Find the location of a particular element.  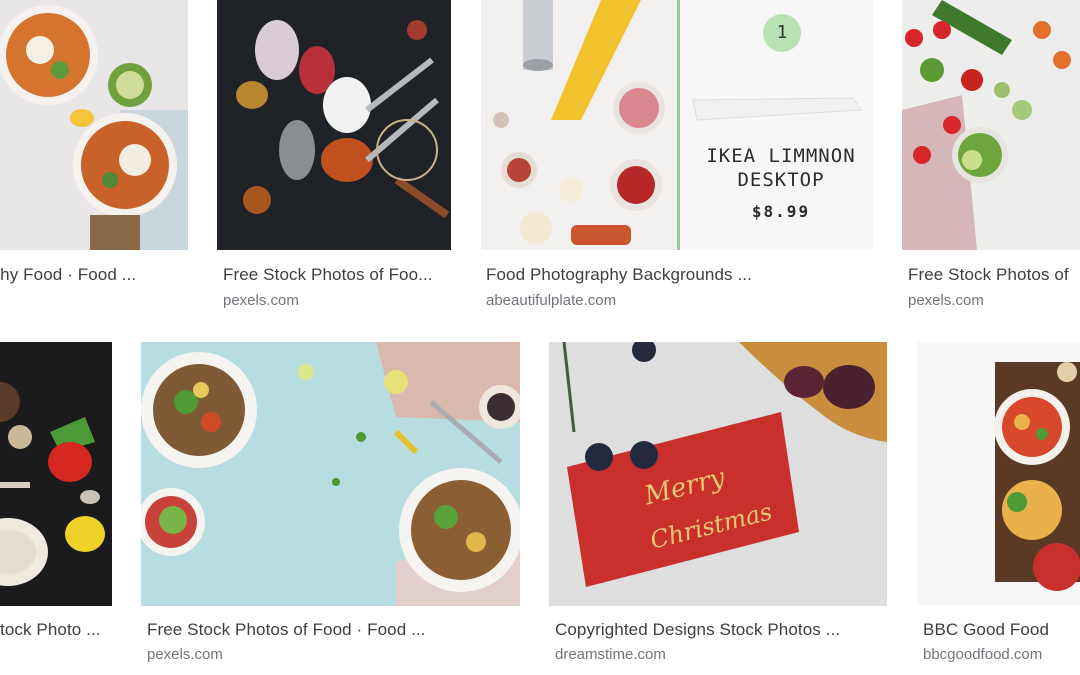

ikea-product-line1: IKEA LIMMNON is located at coordinates (781, 156).